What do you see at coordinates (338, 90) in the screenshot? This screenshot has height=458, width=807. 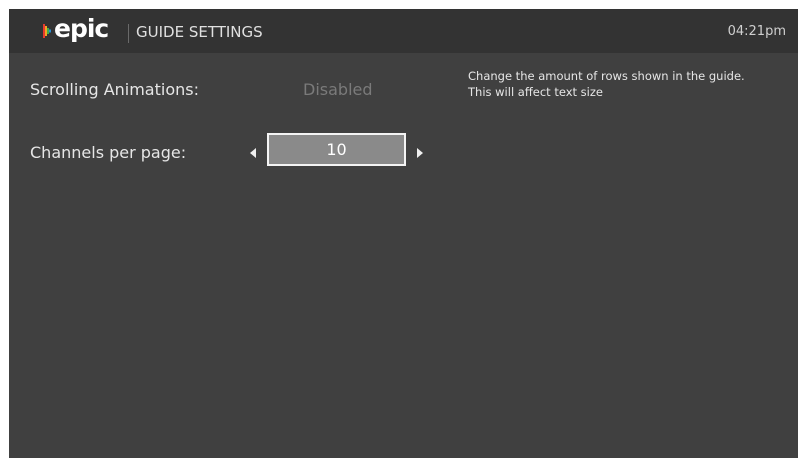 I see `scrolling-animations-value: Disabled` at bounding box center [338, 90].